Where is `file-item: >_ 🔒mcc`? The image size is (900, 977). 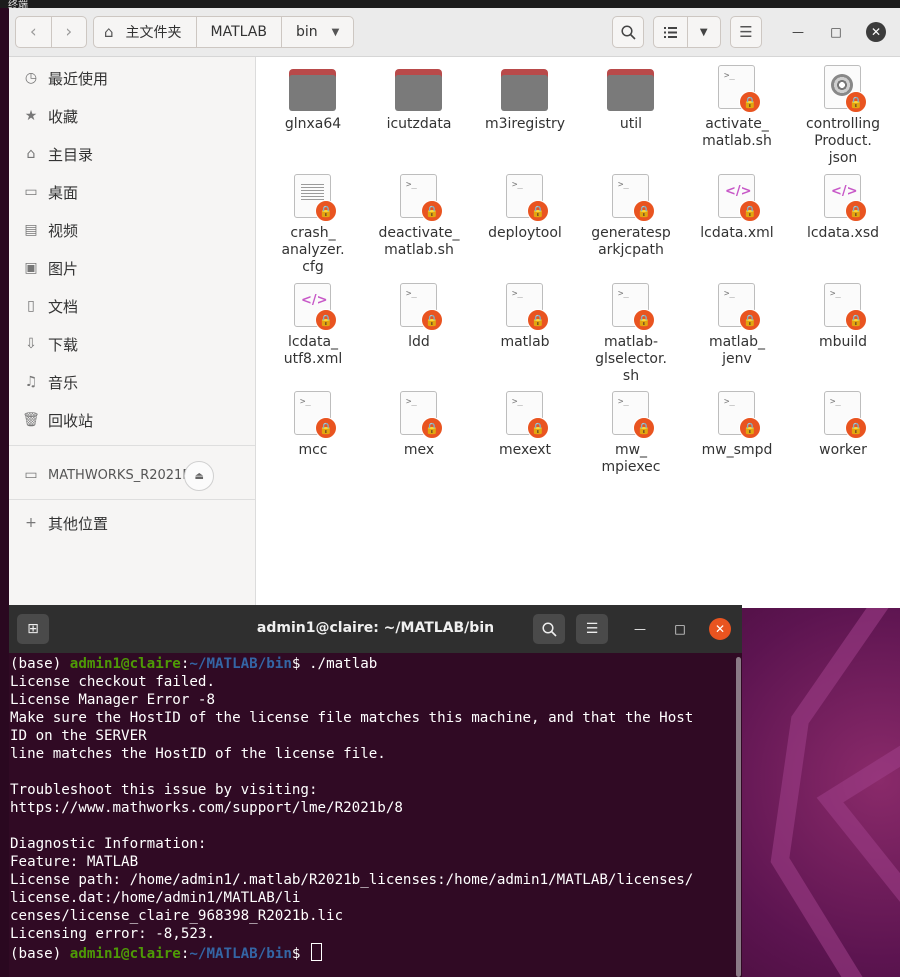
file-item: >_ 🔒mcc is located at coordinates (313, 425).